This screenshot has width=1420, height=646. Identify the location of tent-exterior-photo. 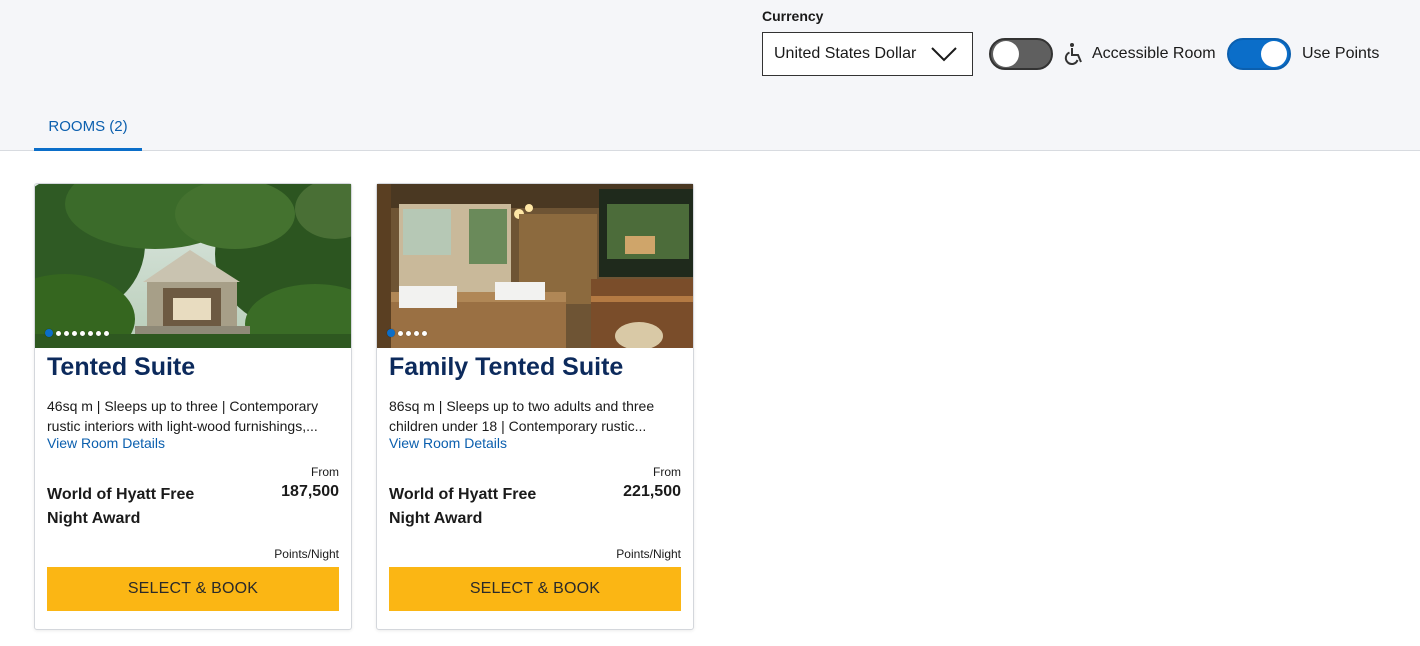
(193, 266).